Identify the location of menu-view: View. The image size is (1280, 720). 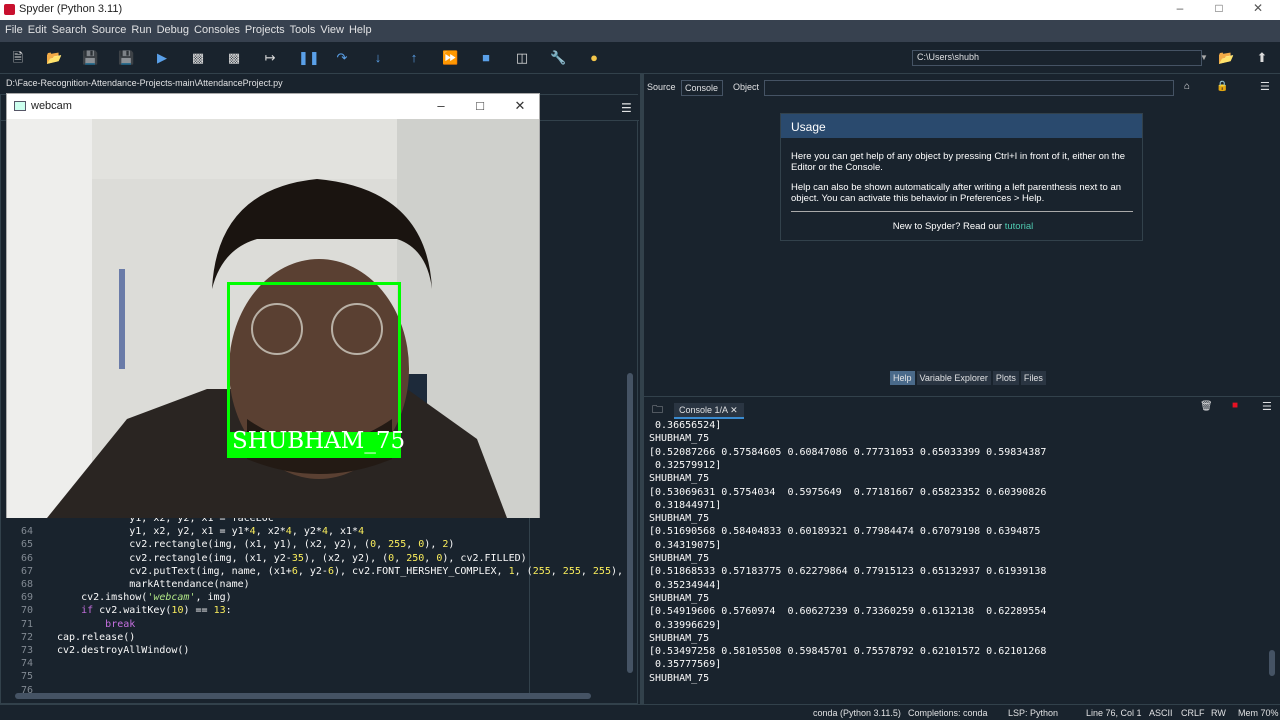
(329, 28).